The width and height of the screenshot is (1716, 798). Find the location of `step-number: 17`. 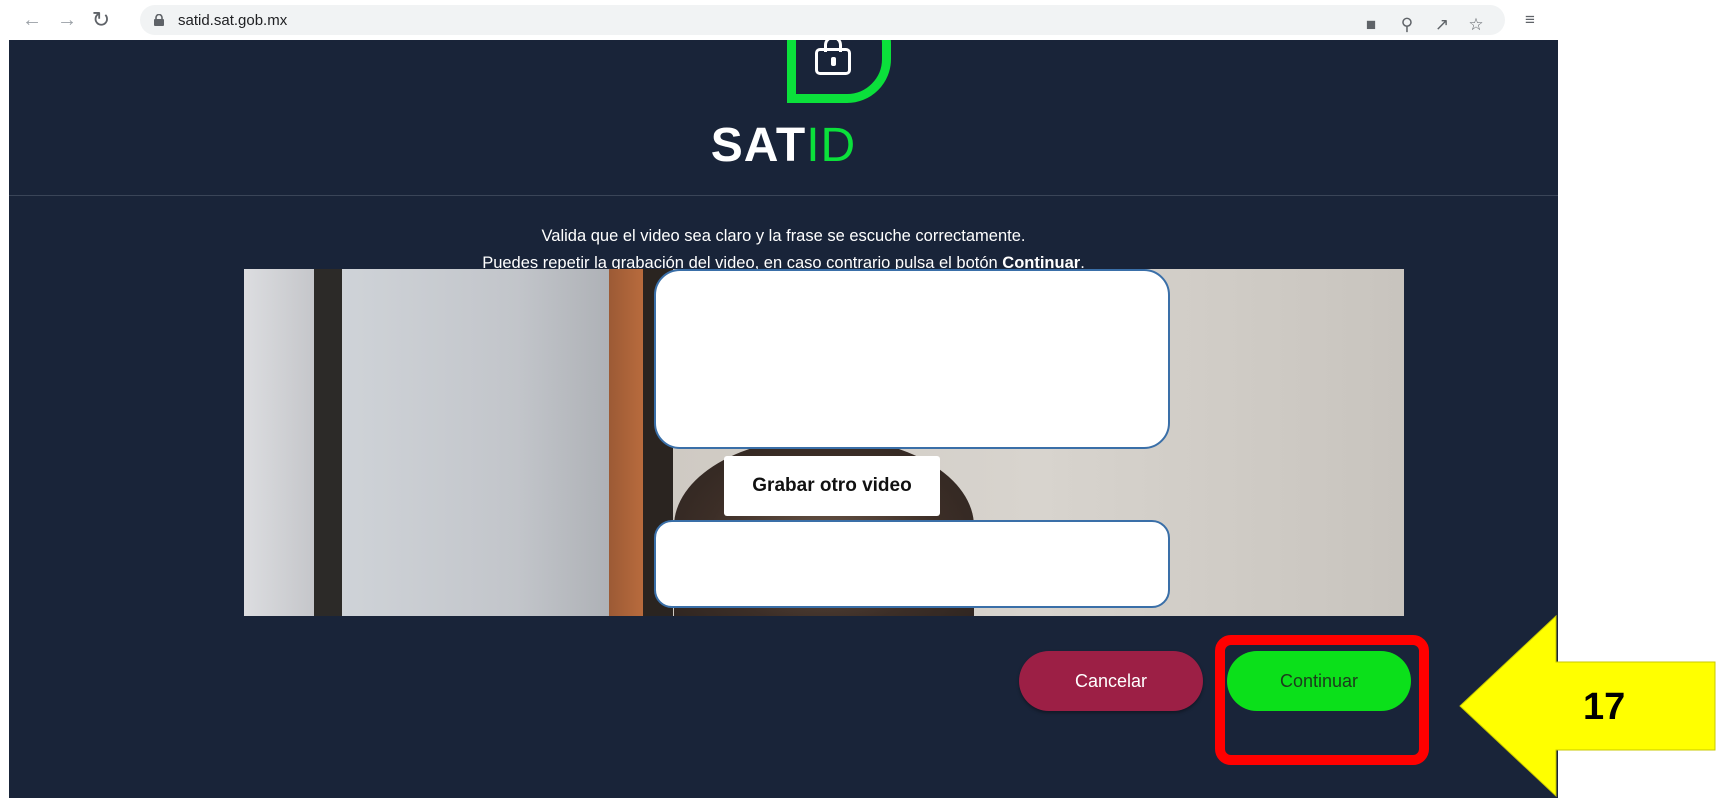

step-number: 17 is located at coordinates (1604, 707).